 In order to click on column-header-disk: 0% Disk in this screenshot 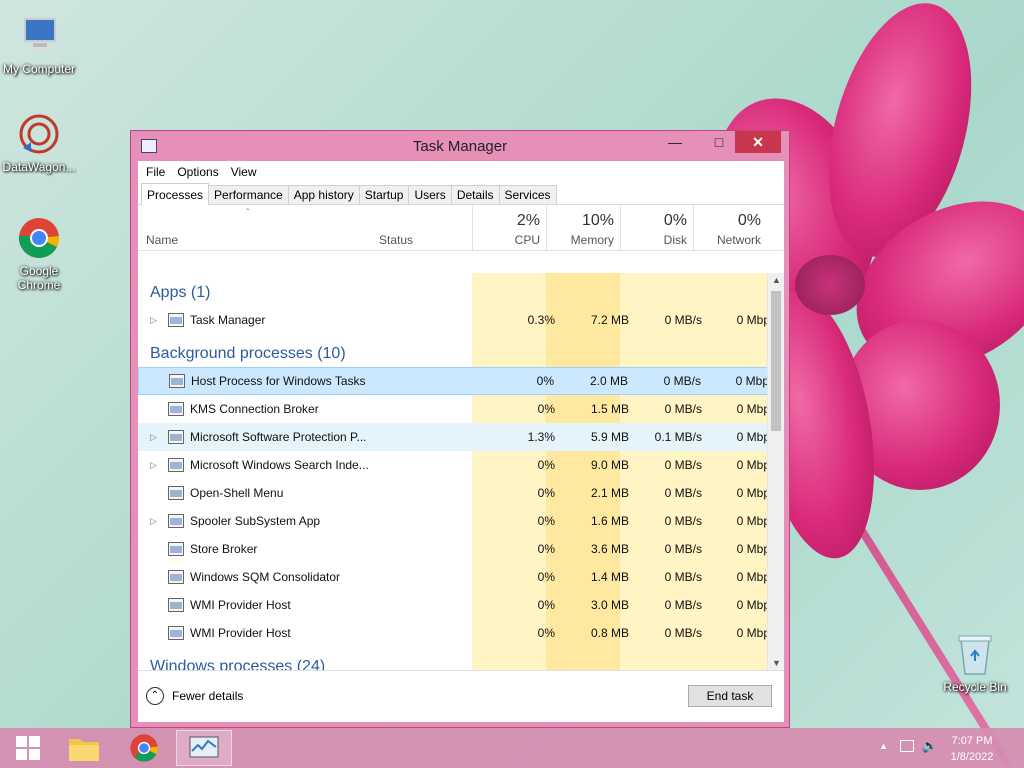, I will do `click(656, 228)`.